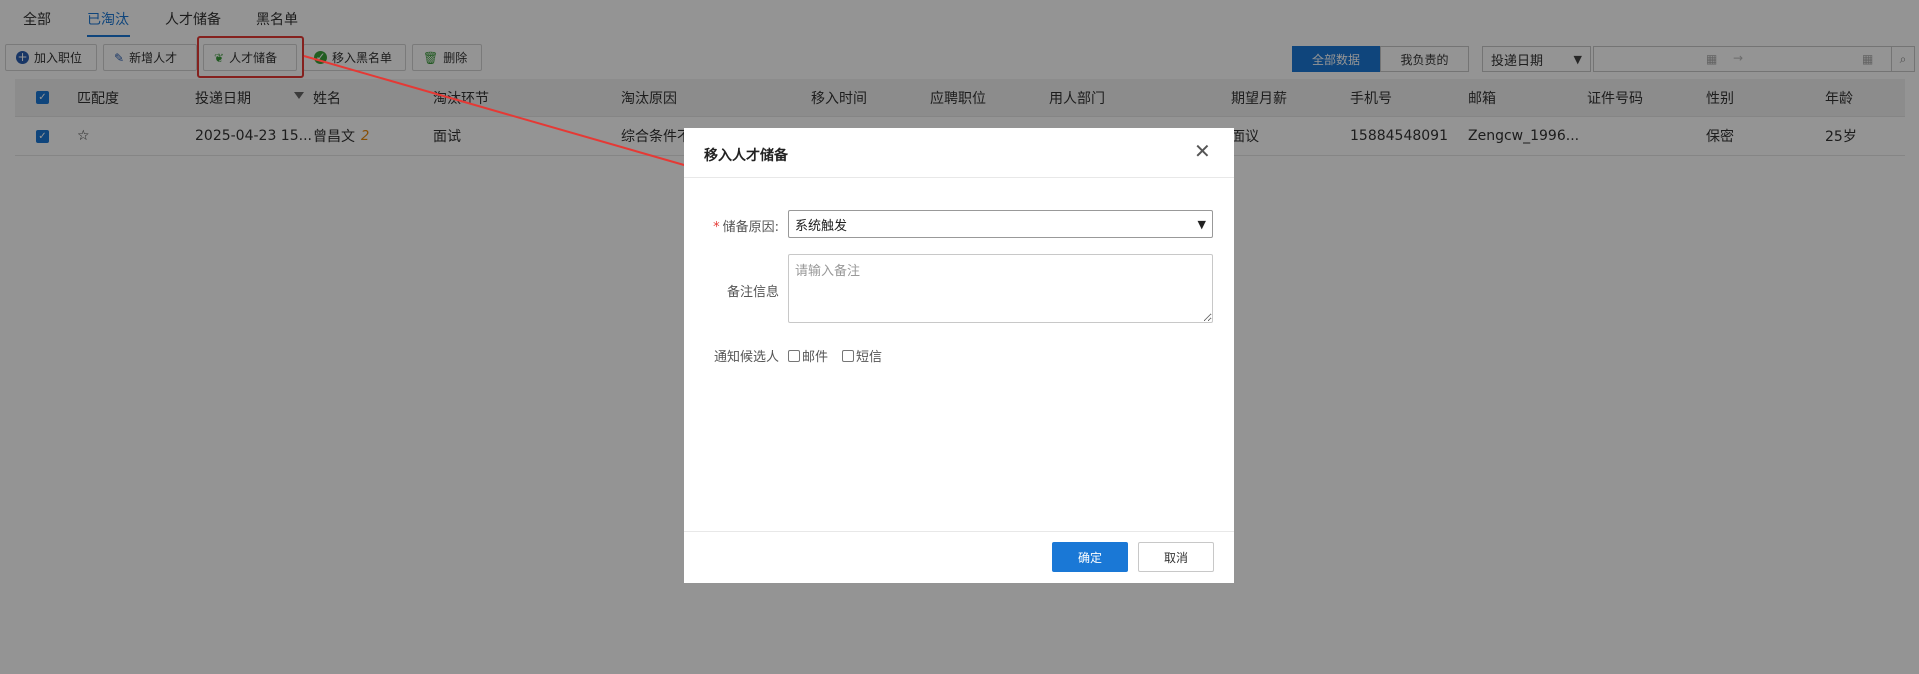 This screenshot has width=1919, height=674. Describe the element at coordinates (1090, 557) in the screenshot. I see `confirm-button: 确定` at that location.